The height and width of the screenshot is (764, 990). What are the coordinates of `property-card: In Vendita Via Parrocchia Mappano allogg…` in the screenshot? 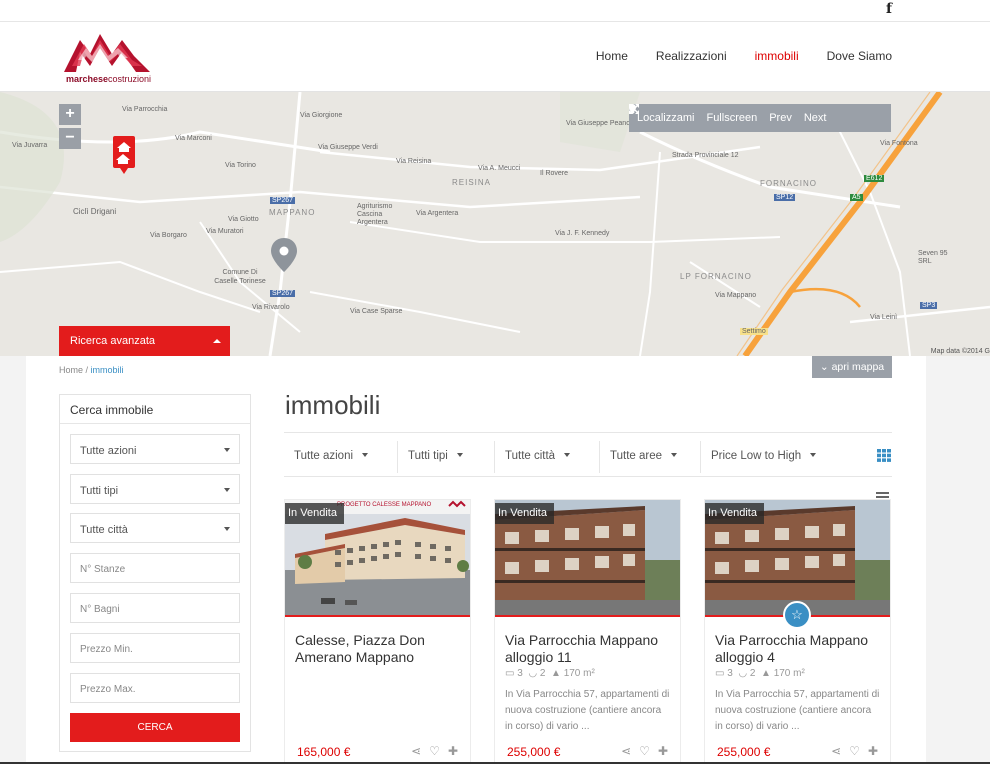 It's located at (587, 631).